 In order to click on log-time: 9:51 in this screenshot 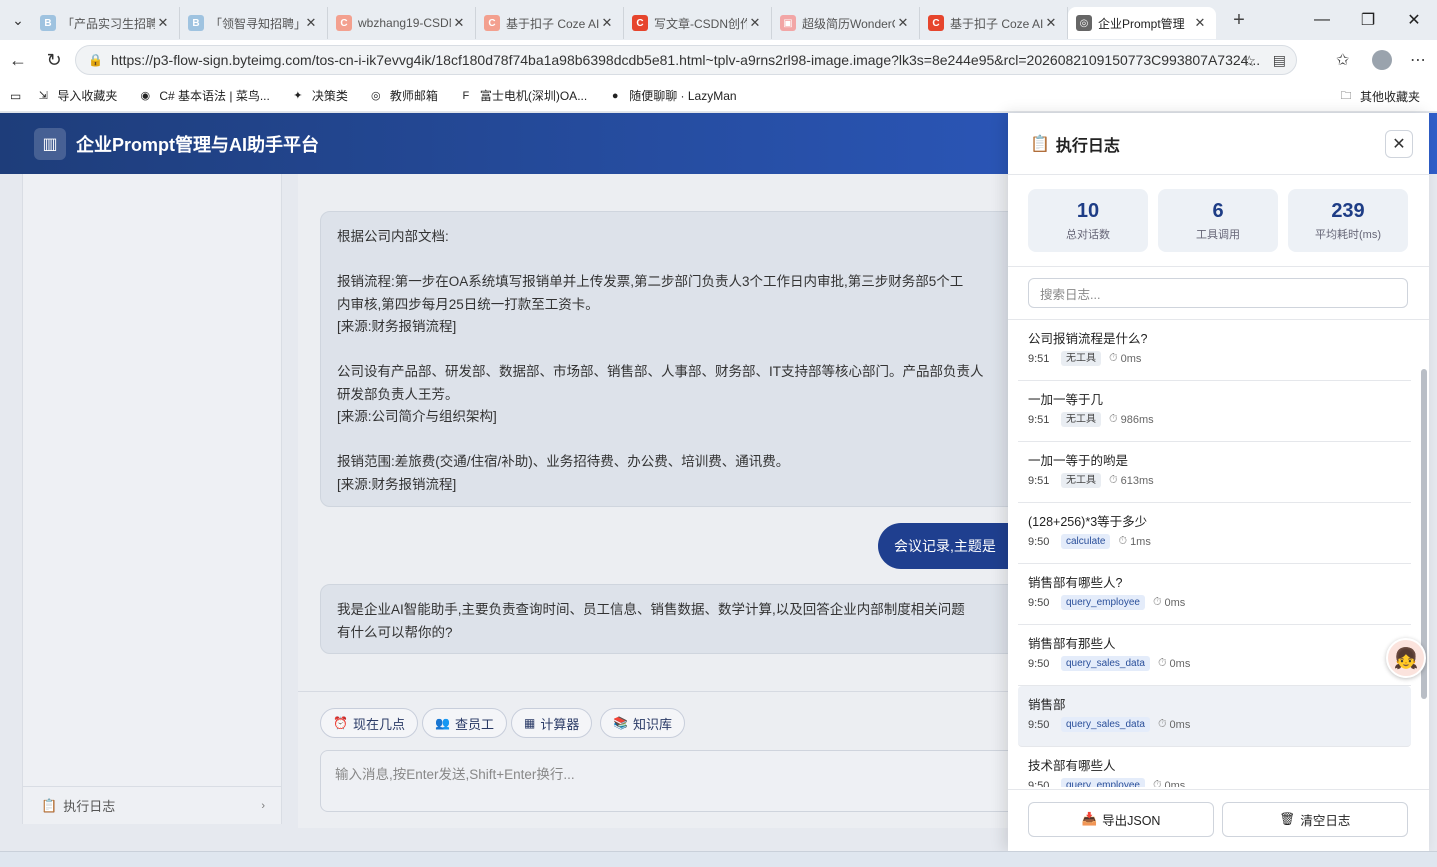, I will do `click(1039, 358)`.